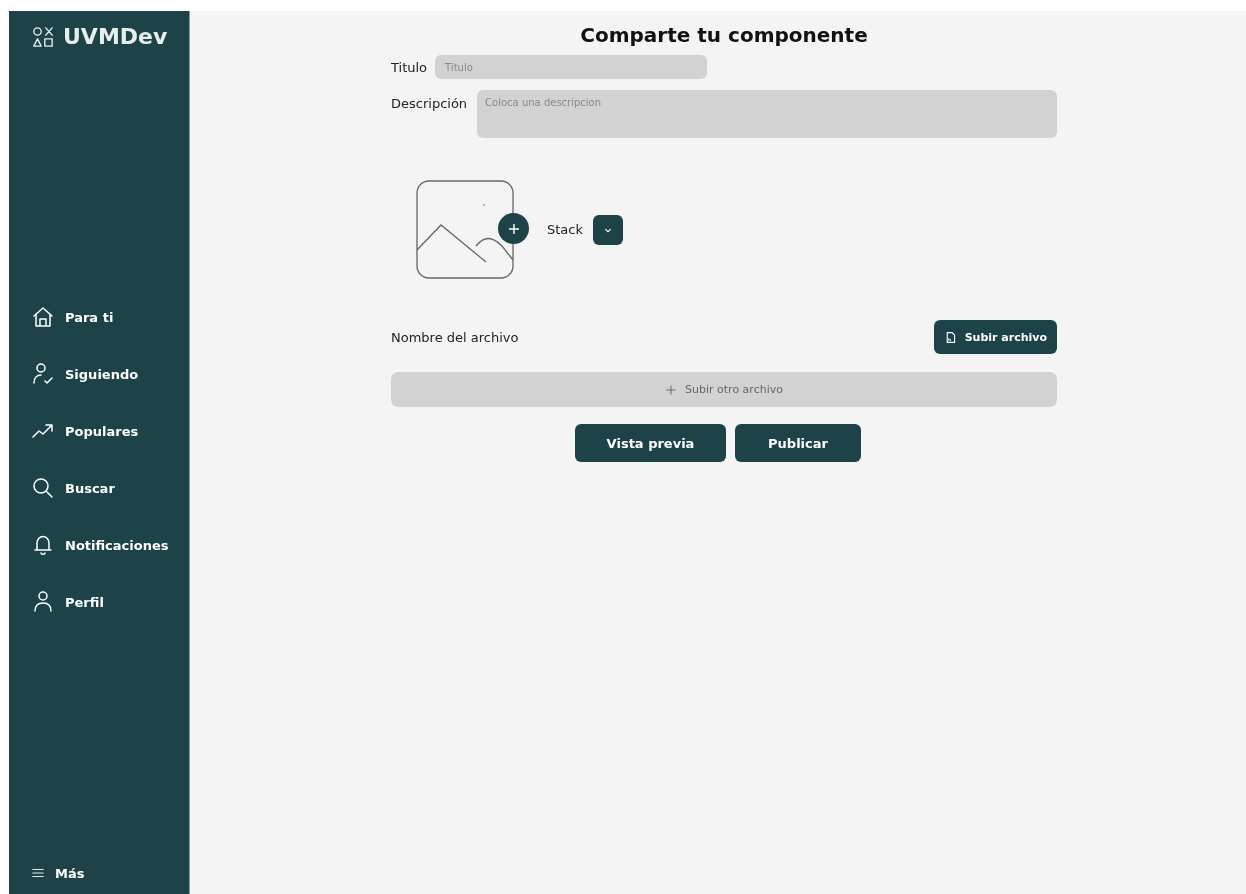 This screenshot has width=1246, height=894. What do you see at coordinates (85, 431) in the screenshot?
I see `nav-item: Populares` at bounding box center [85, 431].